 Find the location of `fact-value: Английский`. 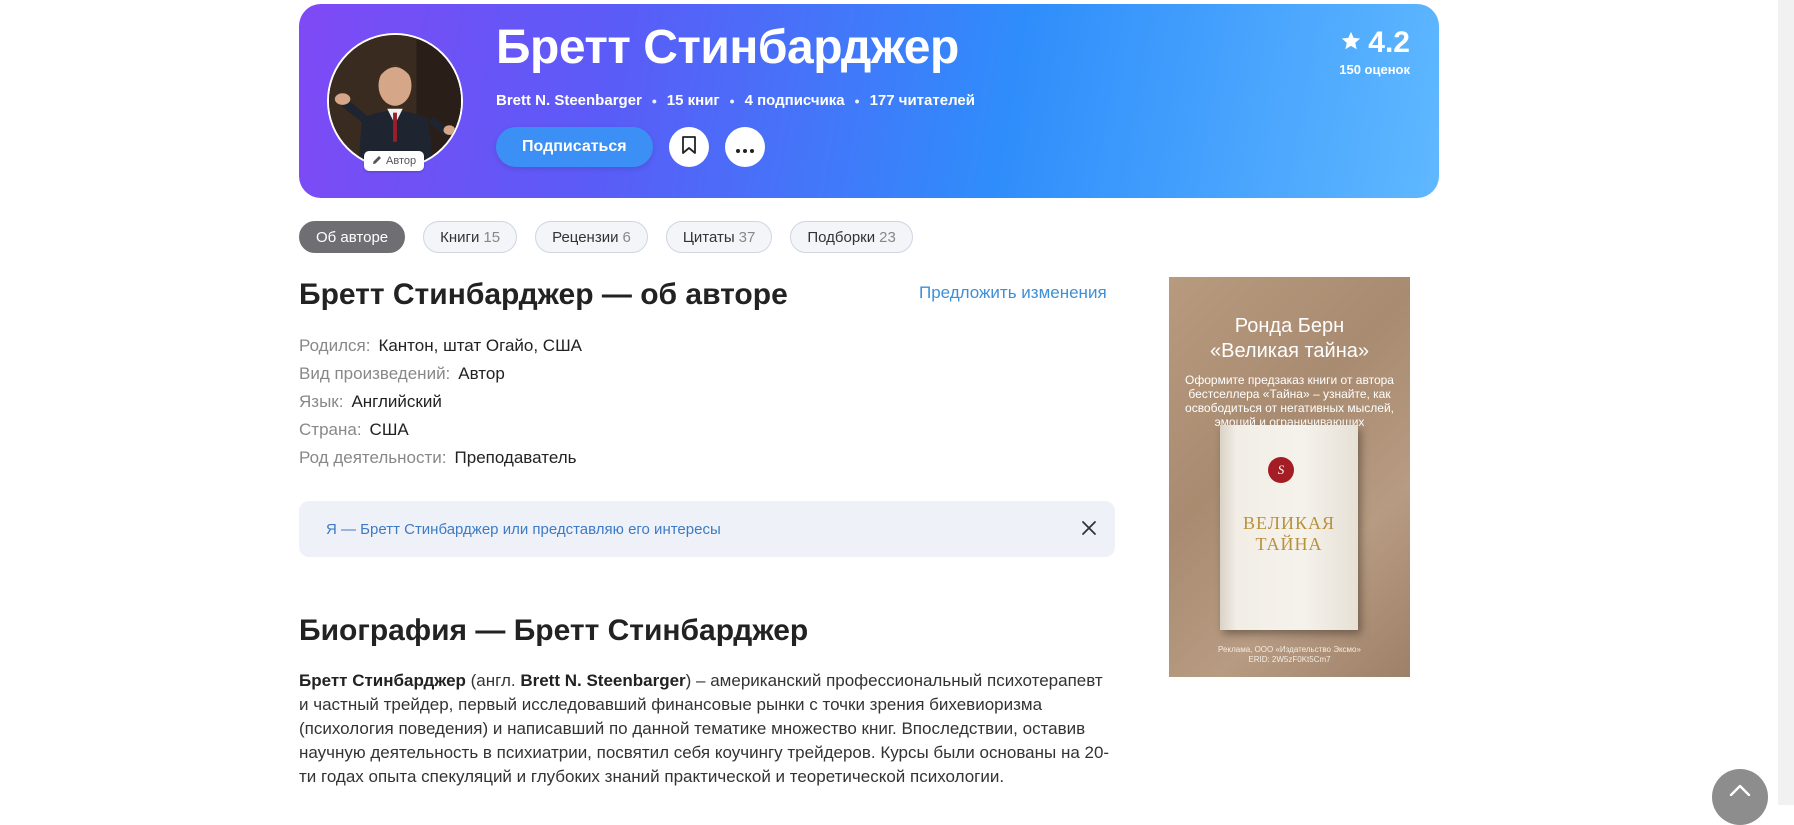

fact-value: Английский is located at coordinates (396, 401).